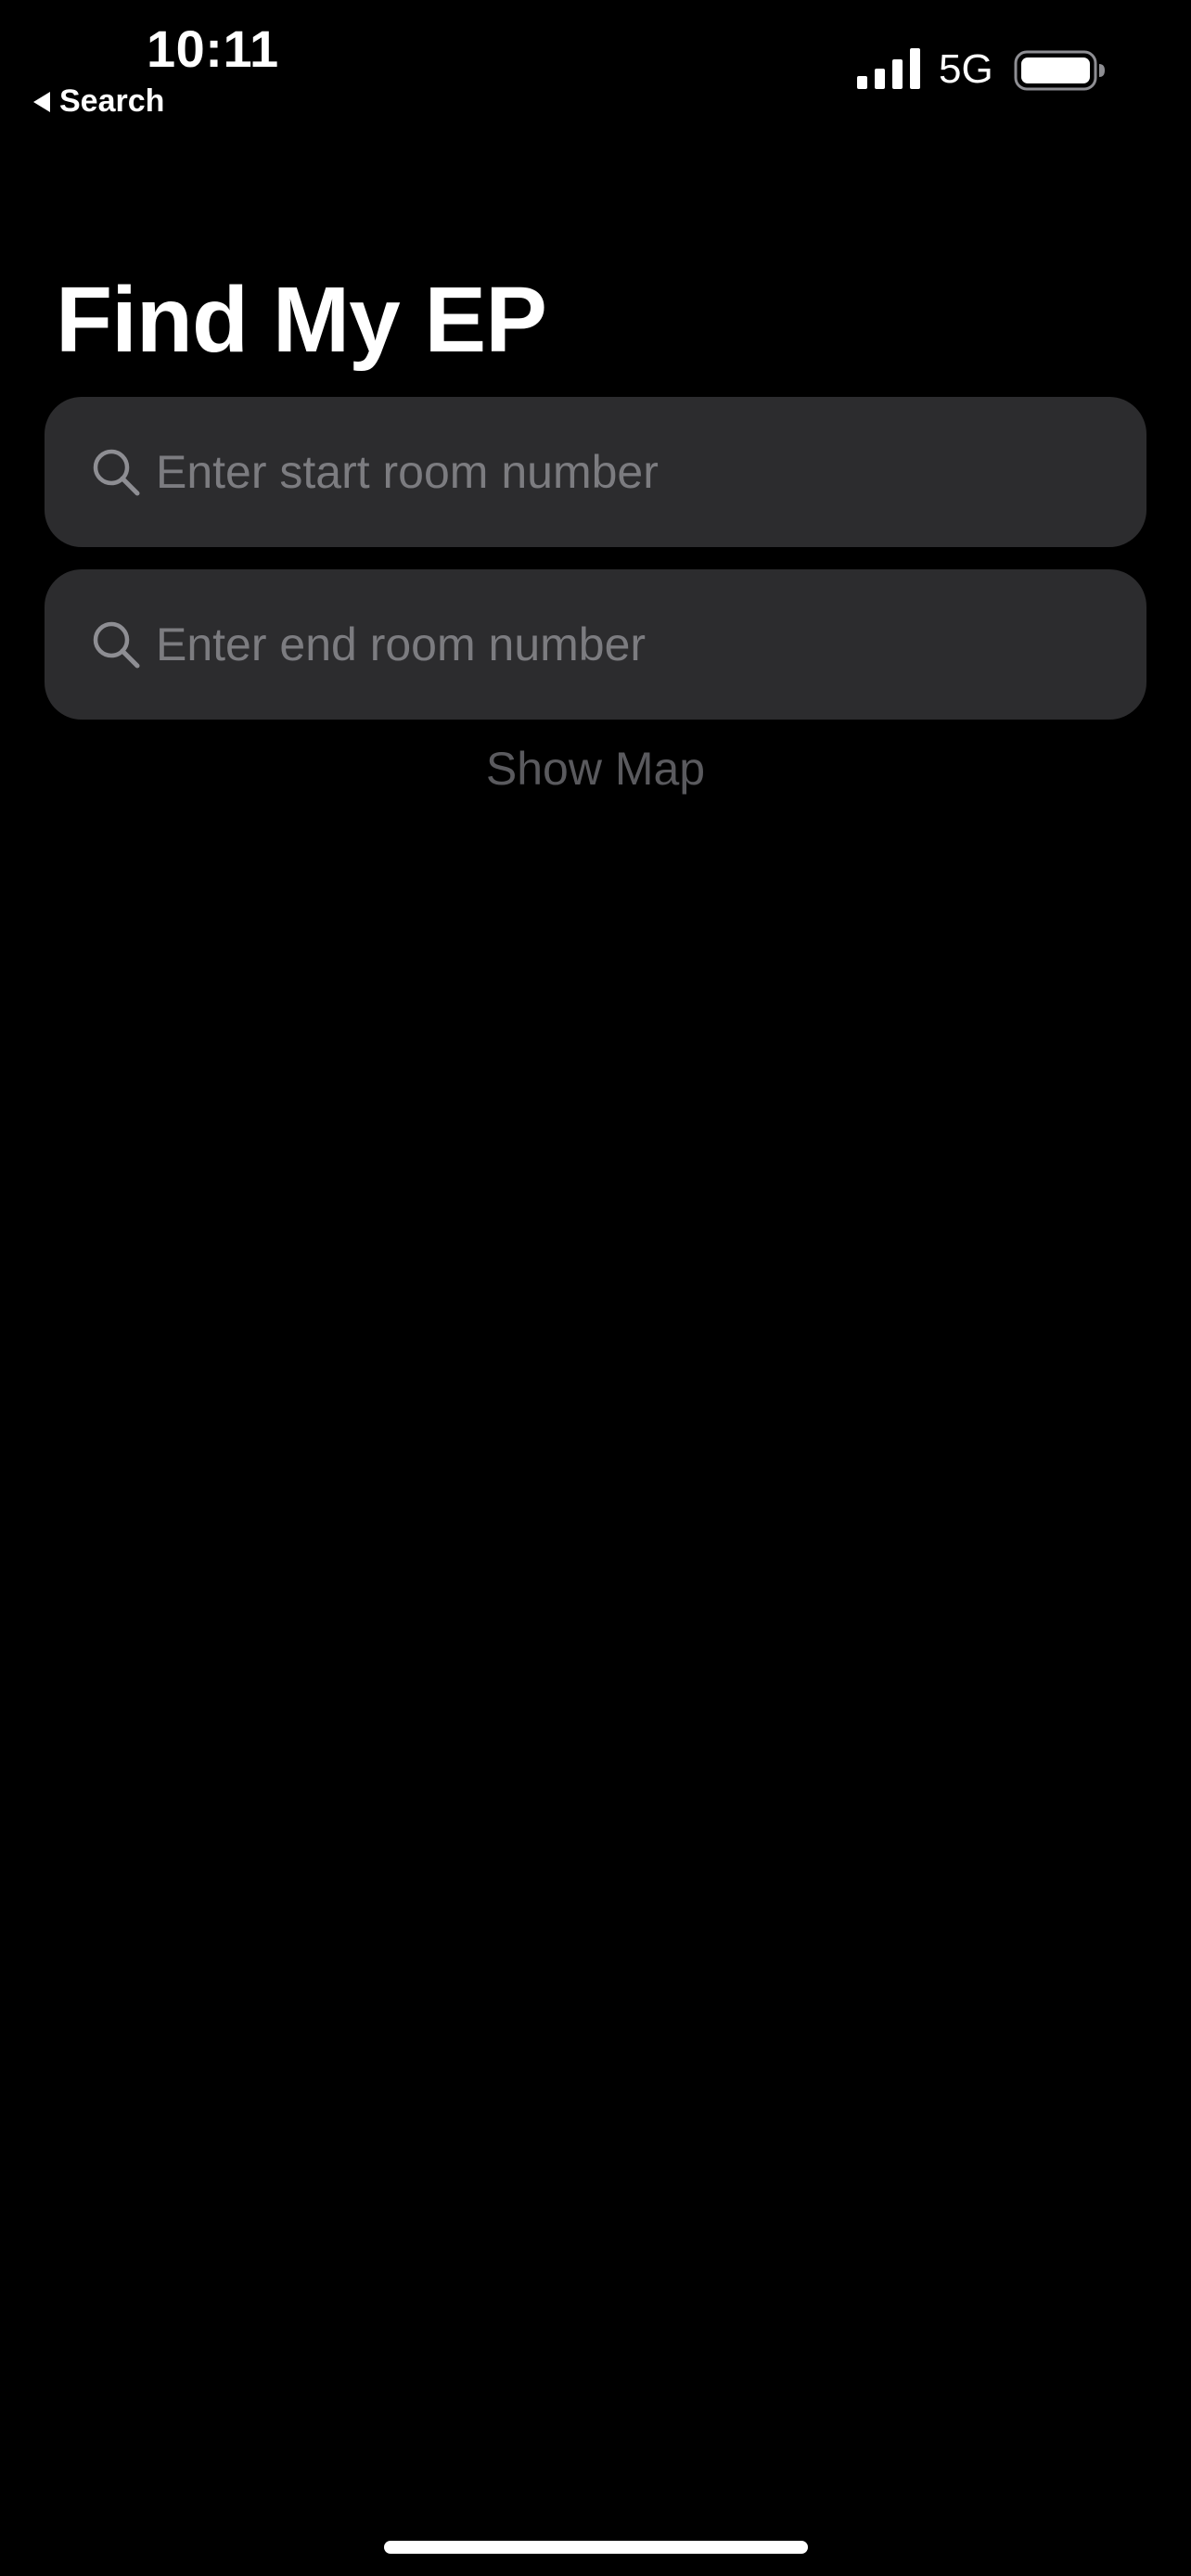 This screenshot has height=2576, width=1191. I want to click on network-type-label: 5G, so click(966, 69).